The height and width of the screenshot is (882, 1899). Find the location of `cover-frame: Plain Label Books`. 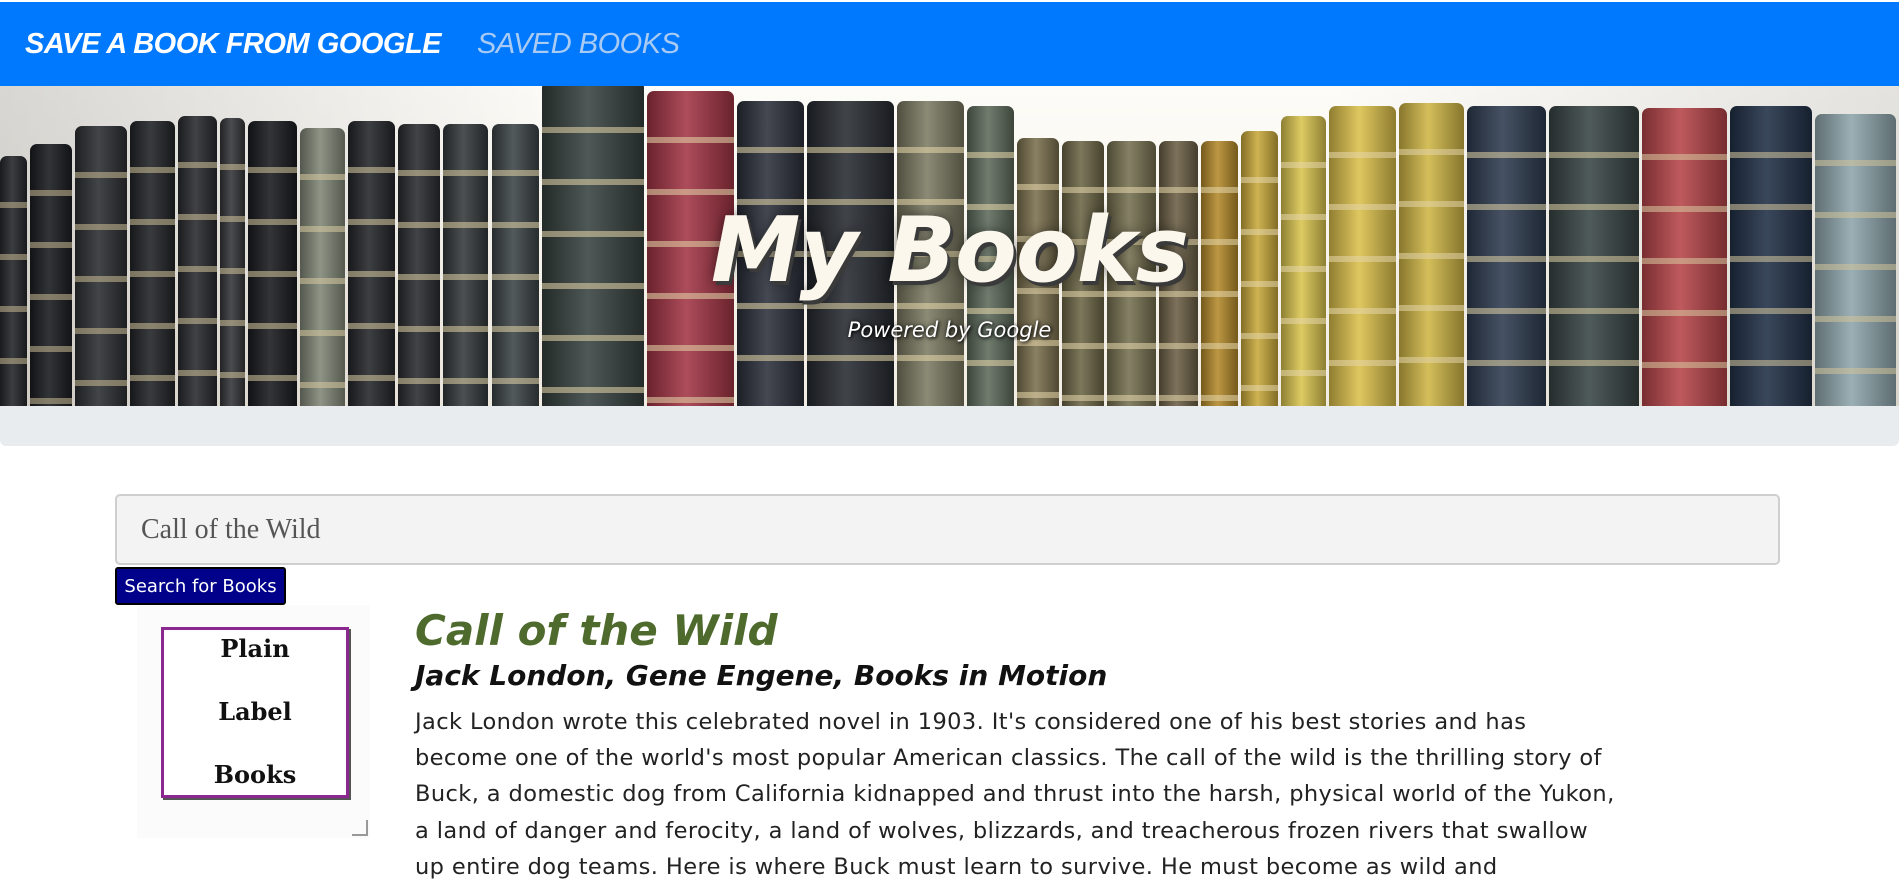

cover-frame: Plain Label Books is located at coordinates (255, 712).